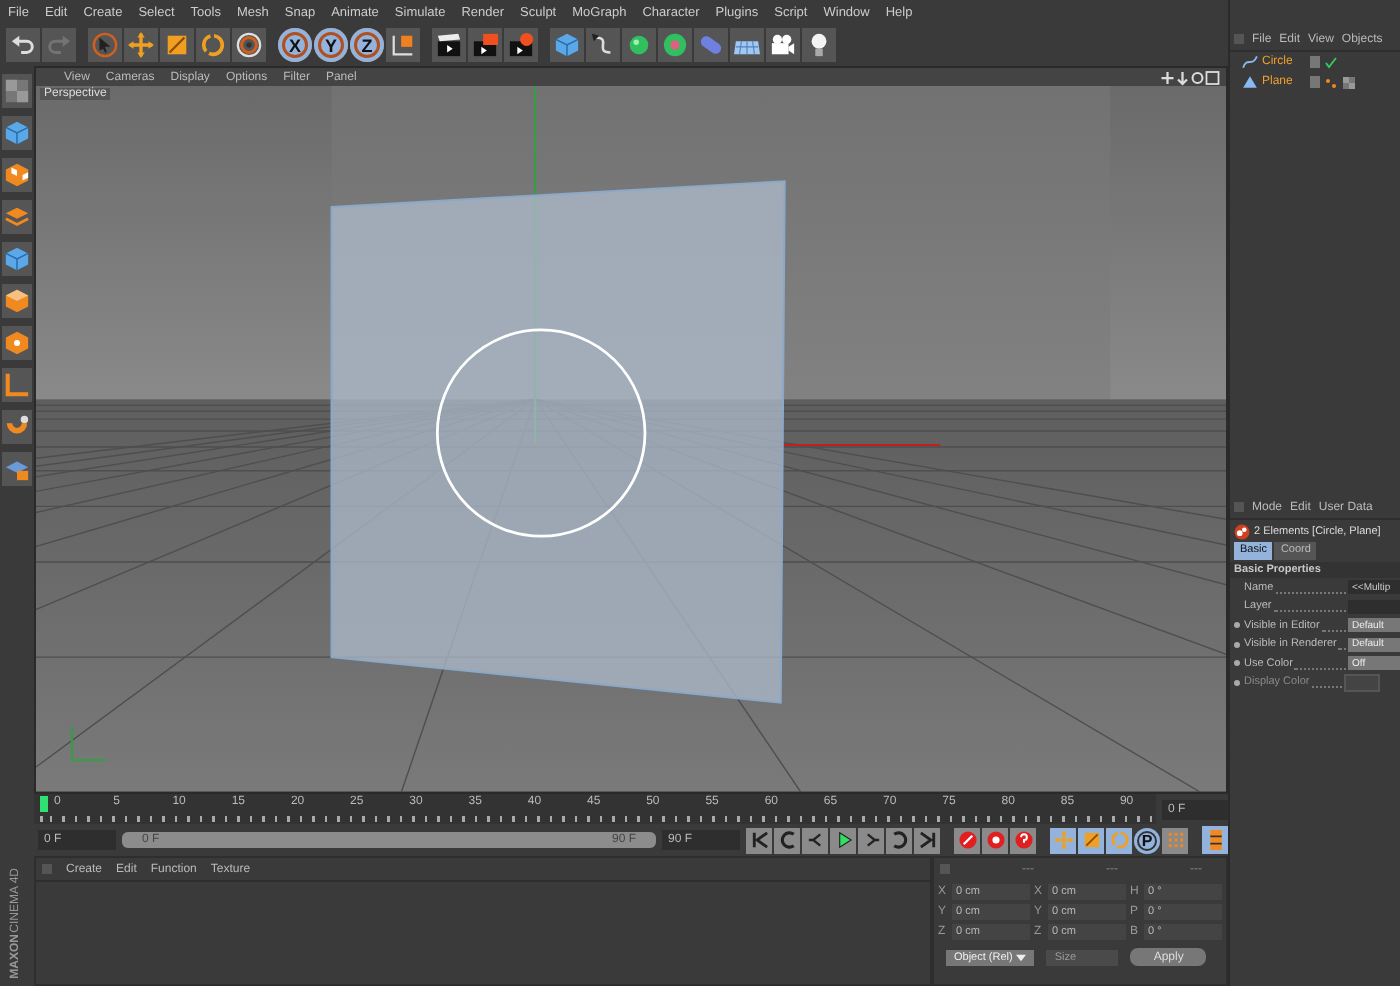 The image size is (1400, 986). Describe the element at coordinates (44, 804) in the screenshot. I see `playhead-marker` at that location.